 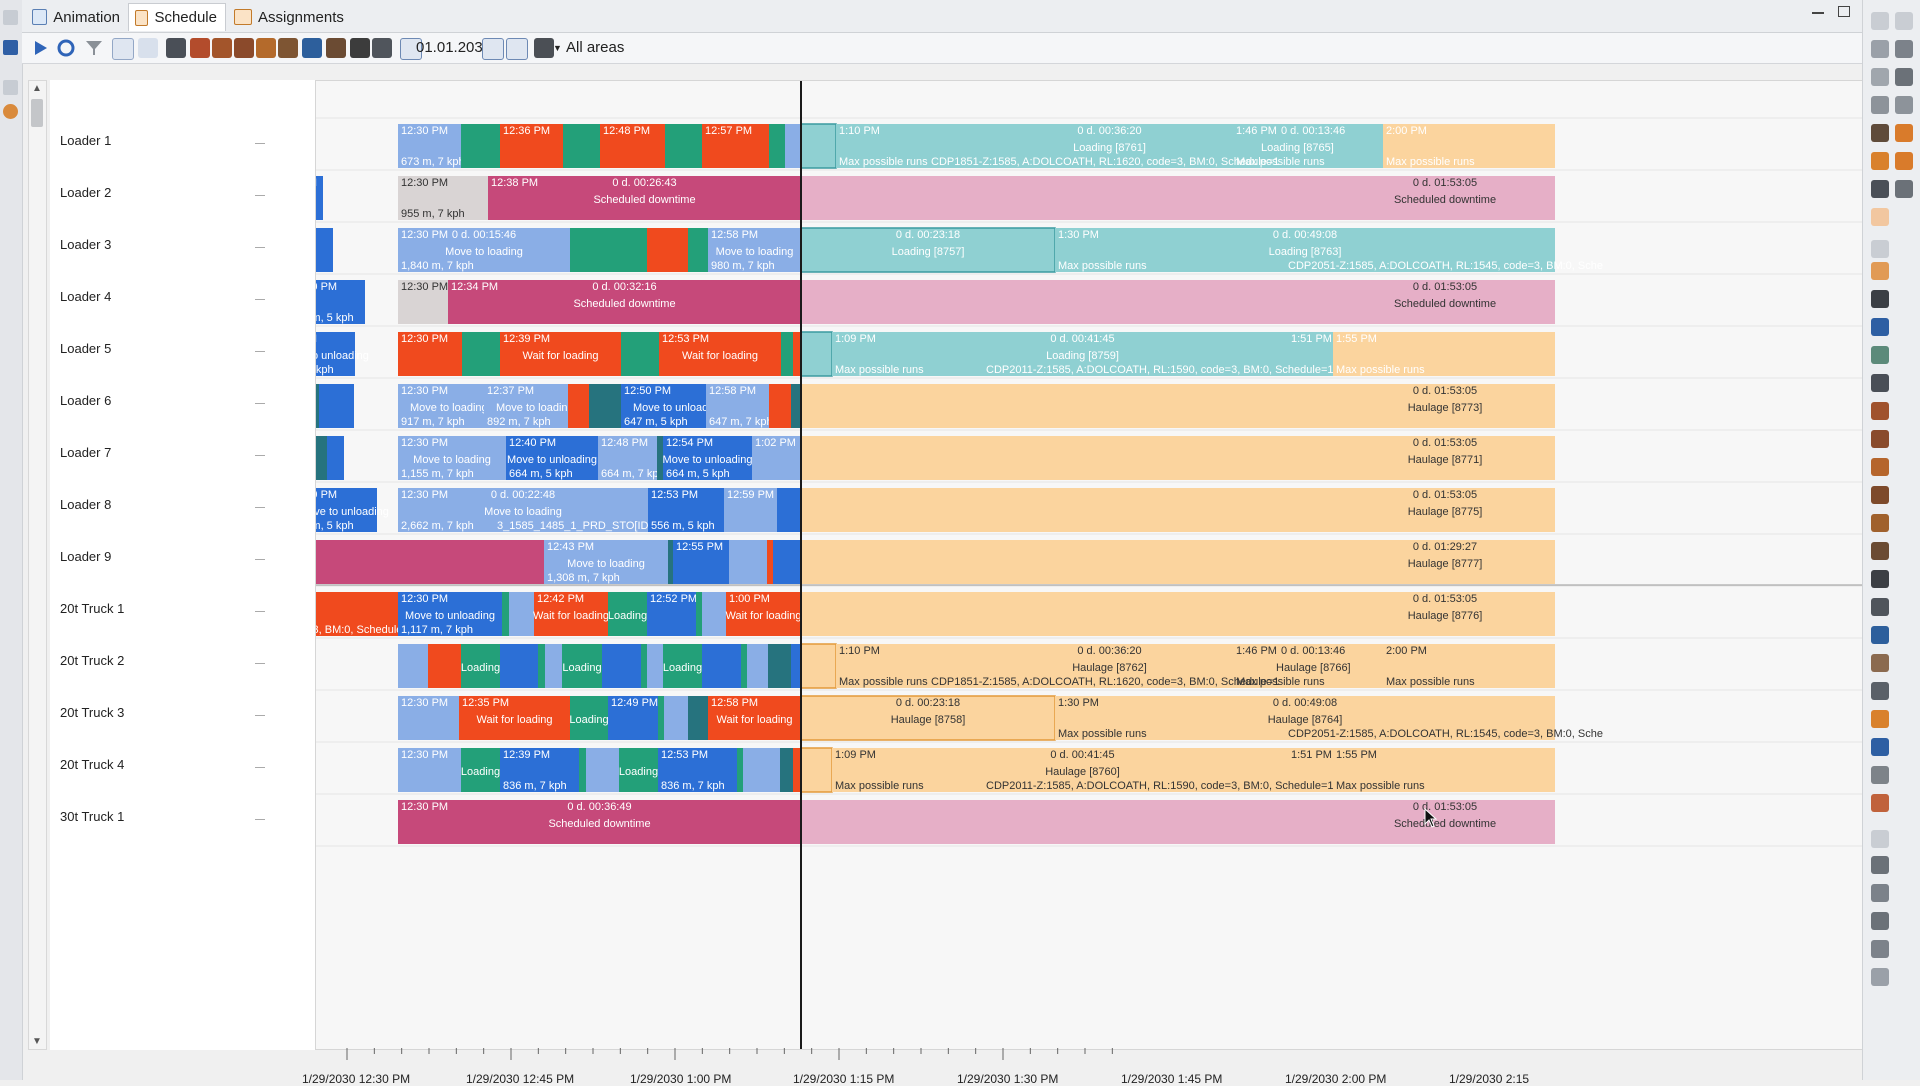 I want to click on schedule-bar: 1:02 PM, so click(x=776, y=458).